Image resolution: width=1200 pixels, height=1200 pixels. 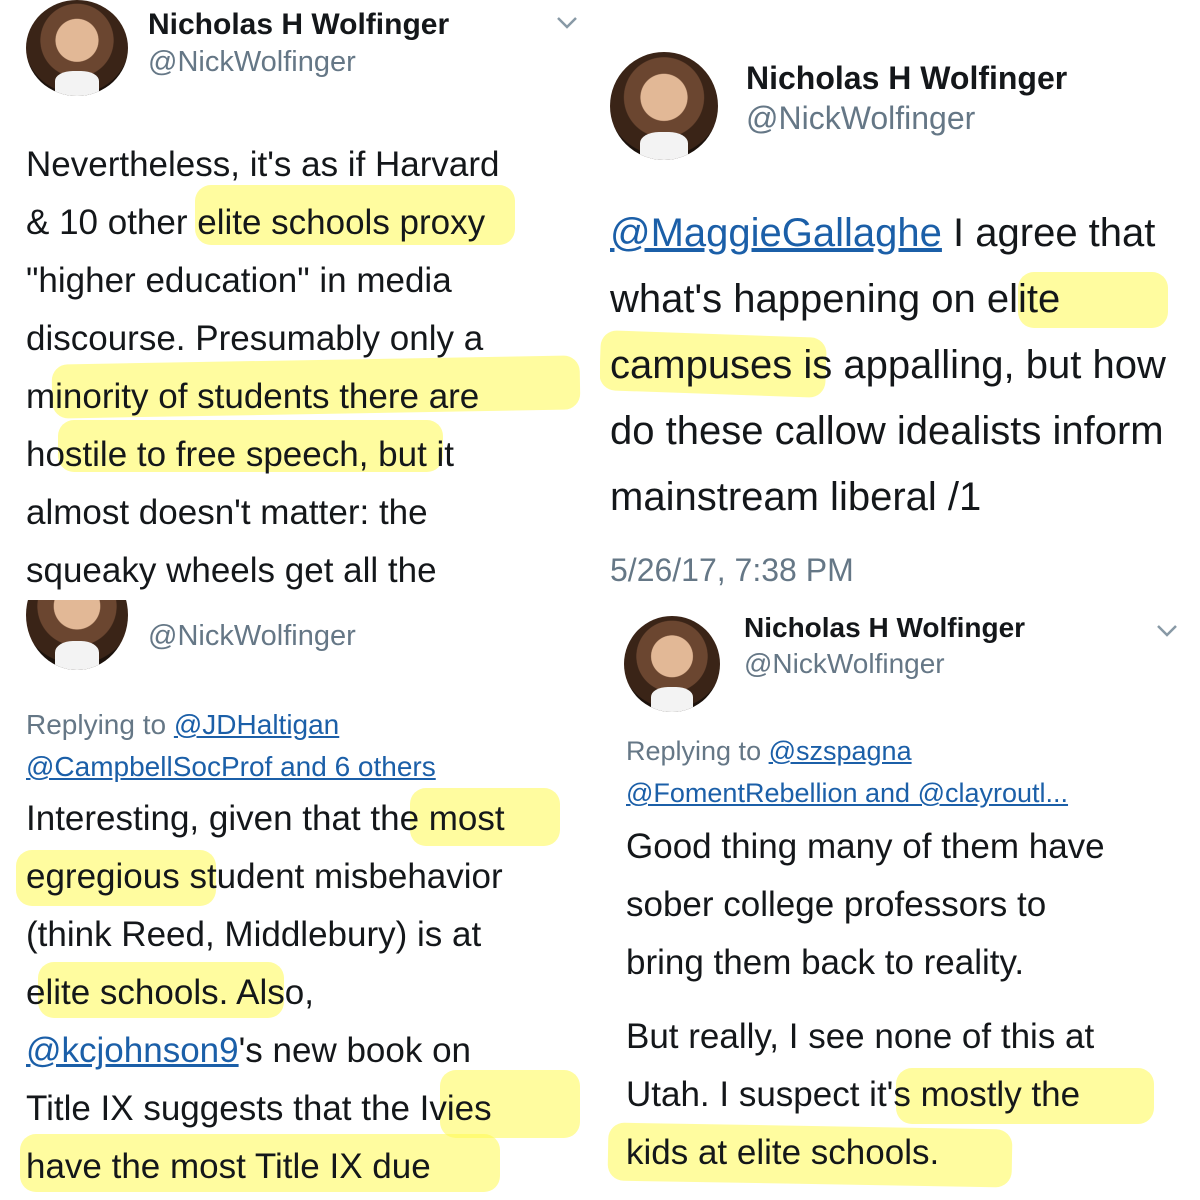 I want to click on tweet-line: hostile to free speech, but it, so click(x=240, y=454).